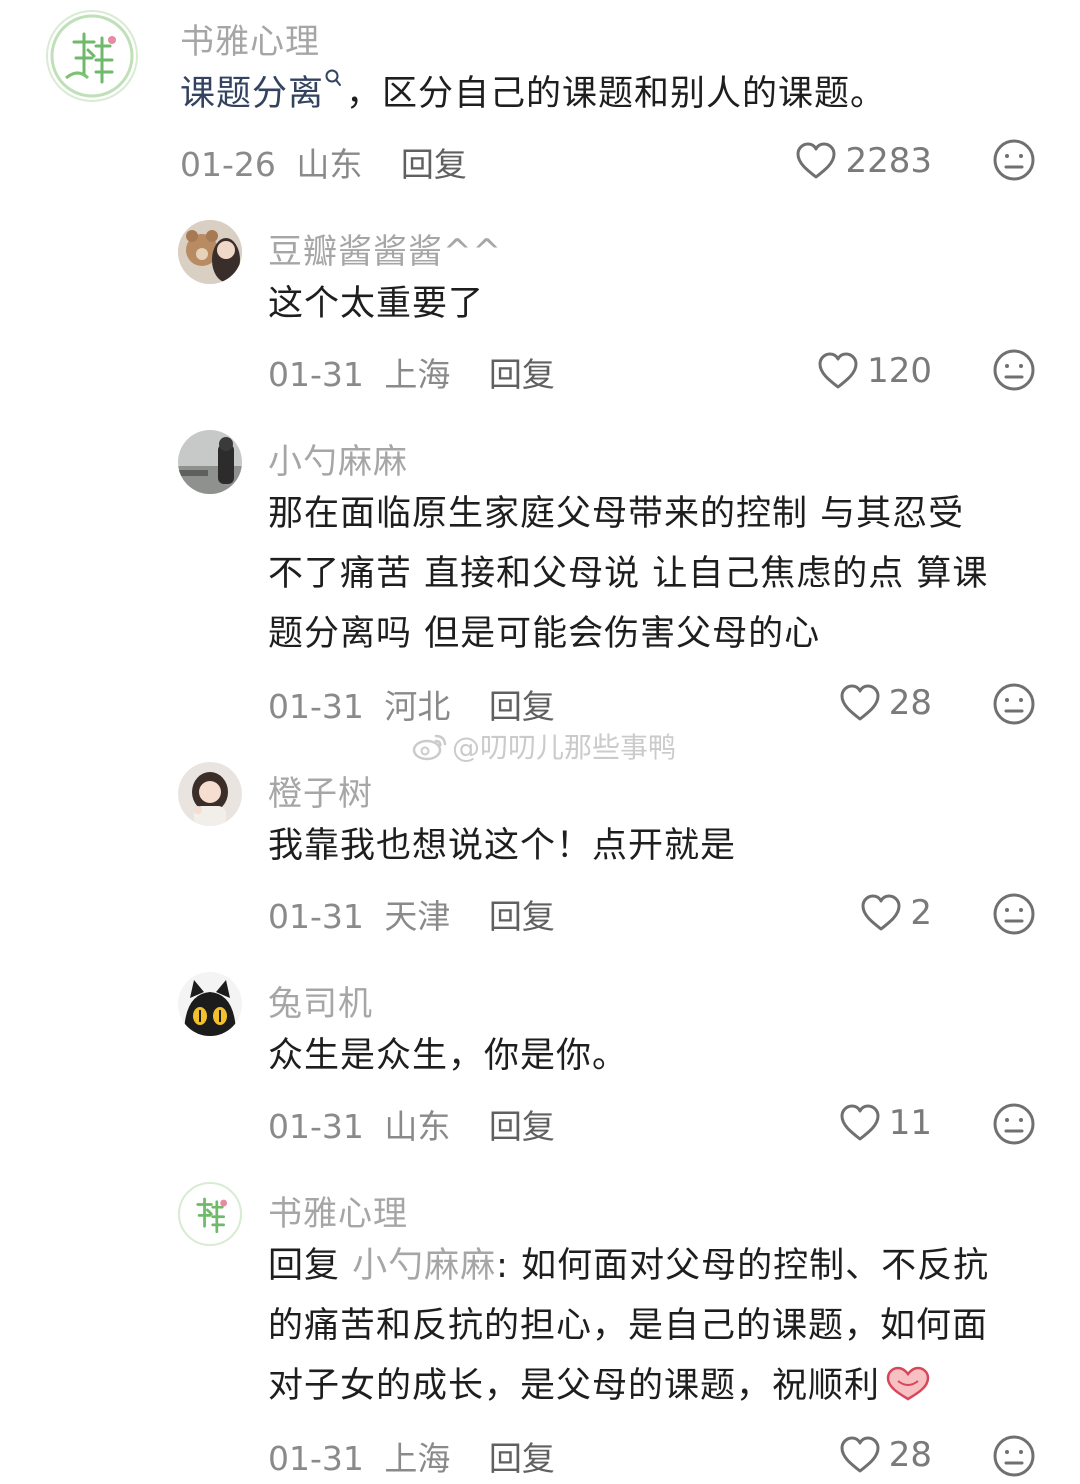  I want to click on comment-line-text: 对子女的成长，是父母的课题，祝顺利, so click(574, 1386).